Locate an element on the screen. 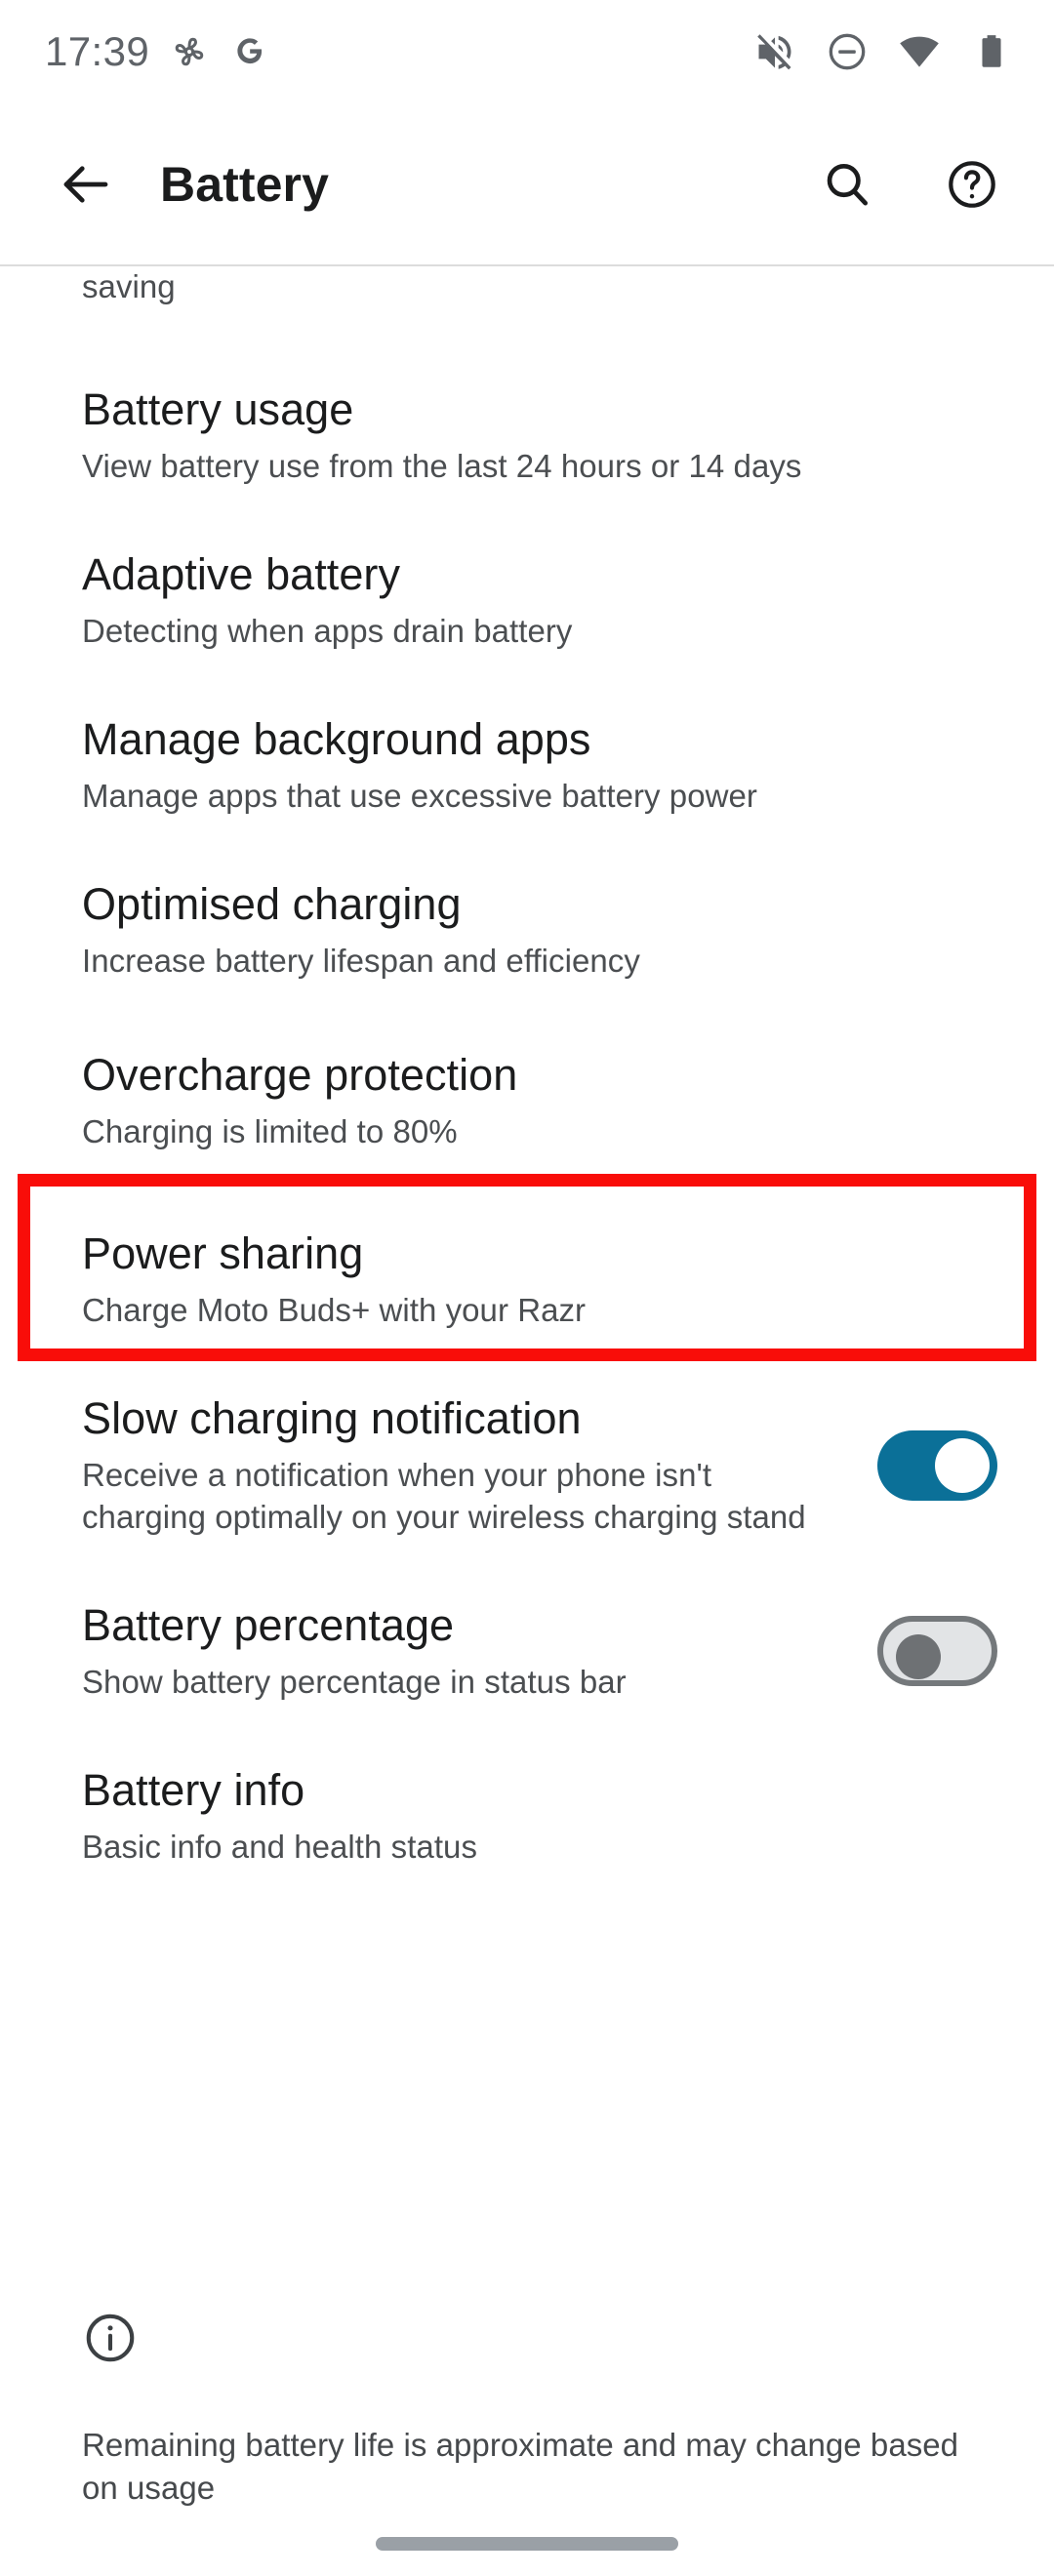  status-bar: 17:39 is located at coordinates (527, 51).